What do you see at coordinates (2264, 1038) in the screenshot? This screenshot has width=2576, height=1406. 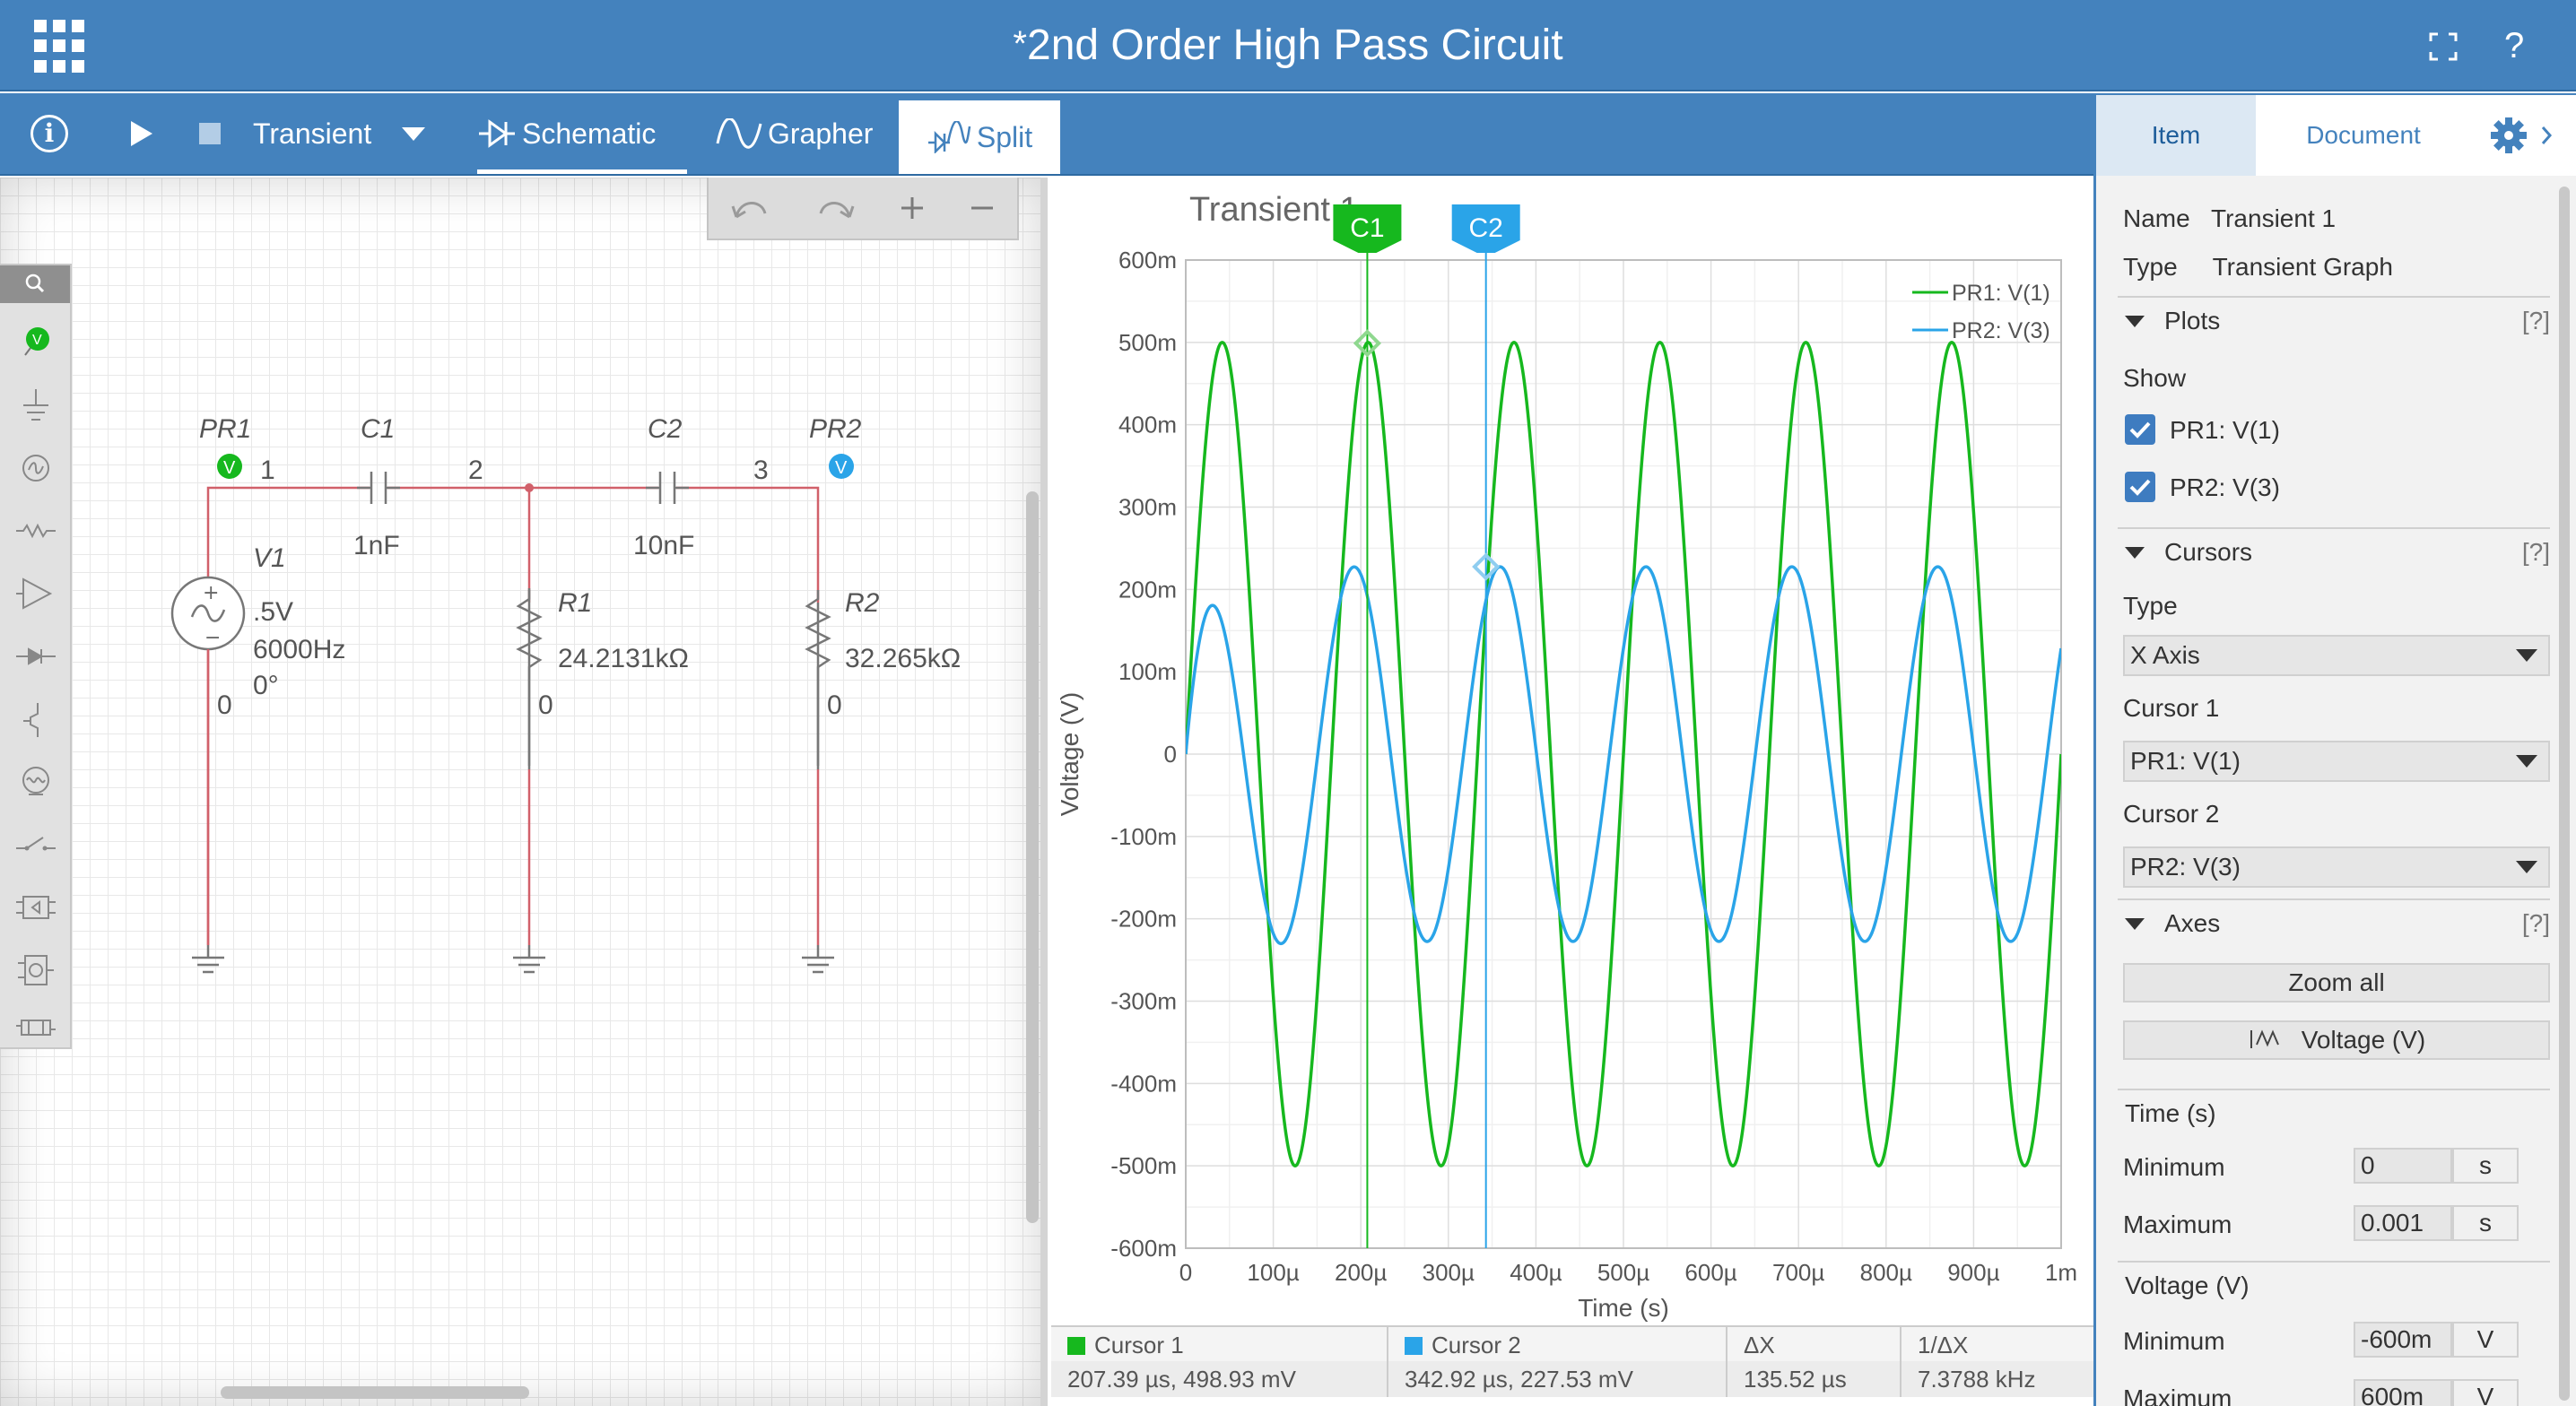 I see `y-axis-wave-icon` at bounding box center [2264, 1038].